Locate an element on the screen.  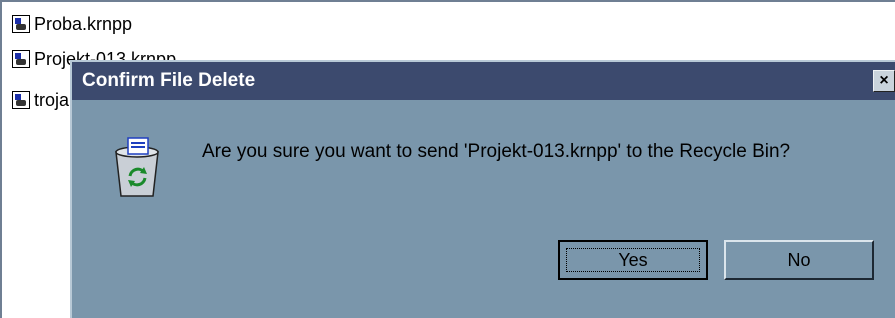
dialog-titlebar: Confirm File Delete × is located at coordinates (483, 81).